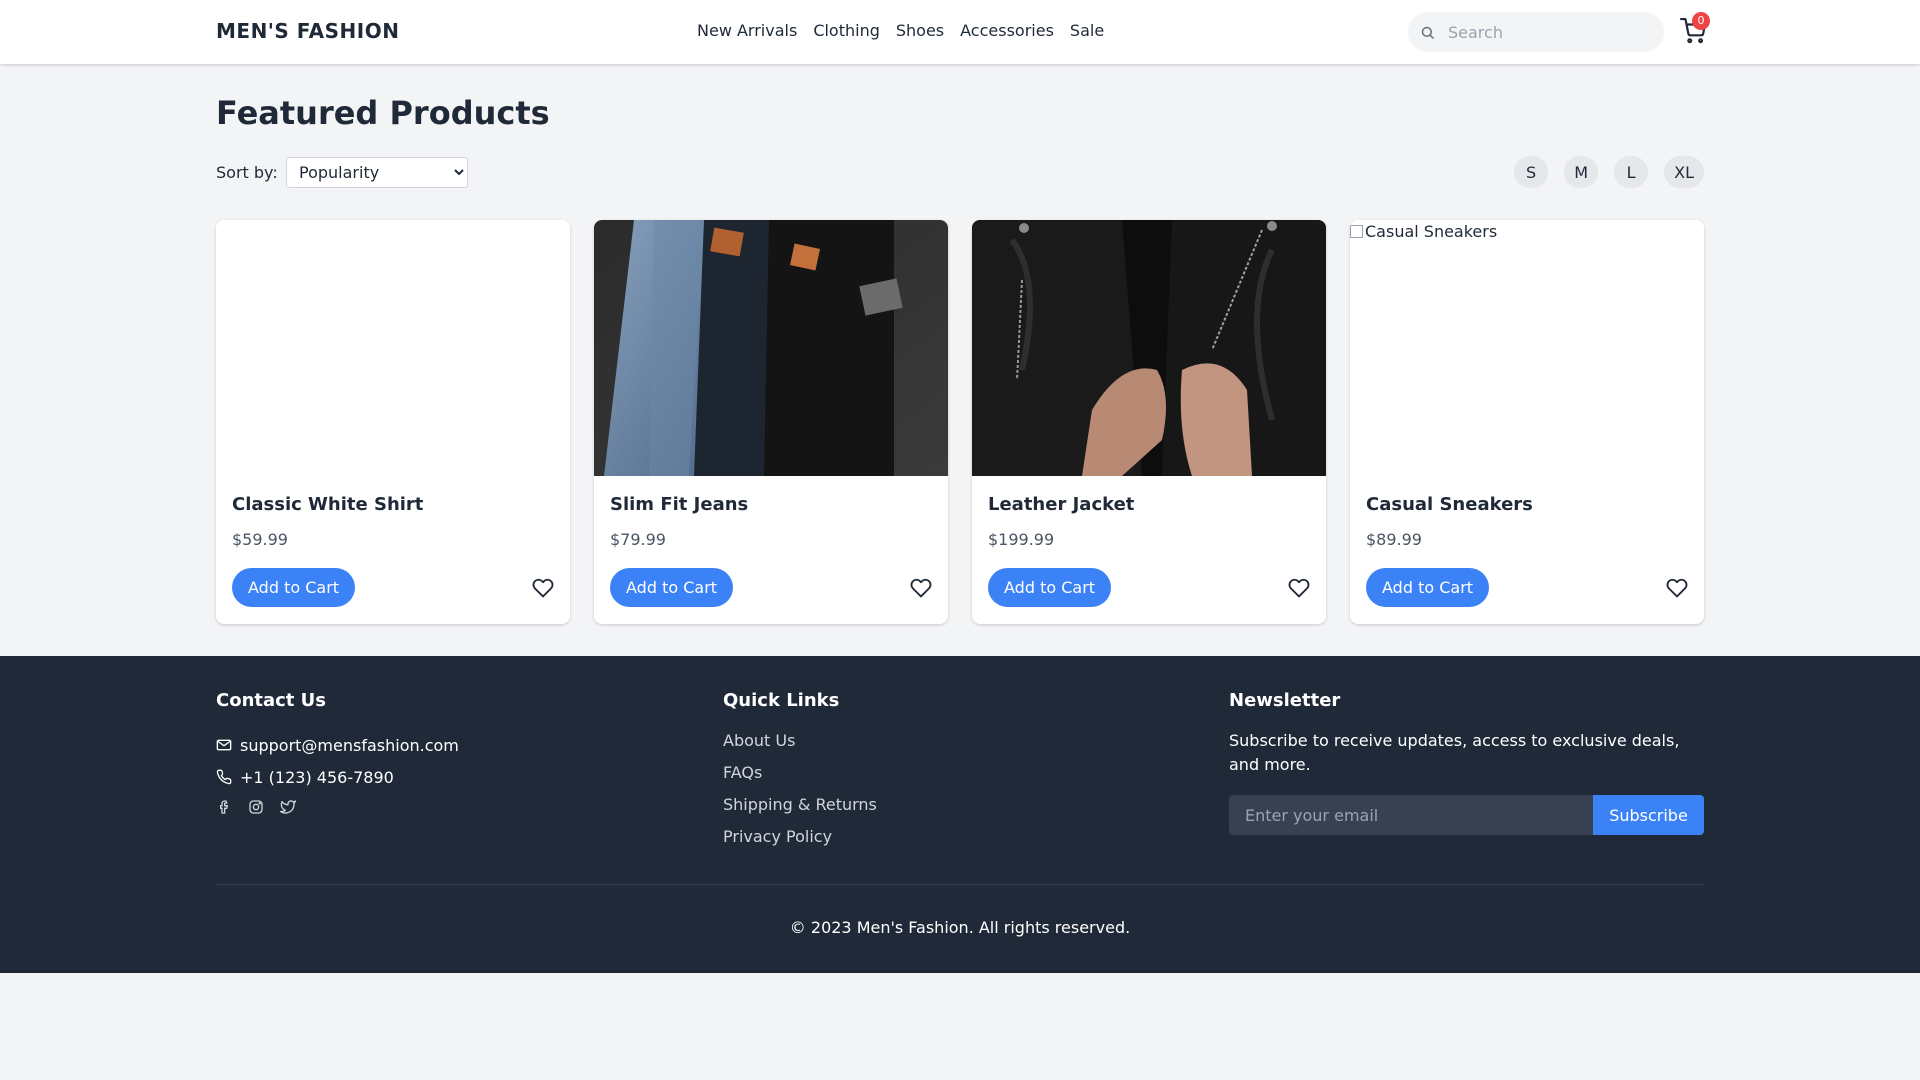 The width and height of the screenshot is (1920, 1080). Describe the element at coordinates (1684, 172) in the screenshot. I see `size-button-xl: XL` at that location.